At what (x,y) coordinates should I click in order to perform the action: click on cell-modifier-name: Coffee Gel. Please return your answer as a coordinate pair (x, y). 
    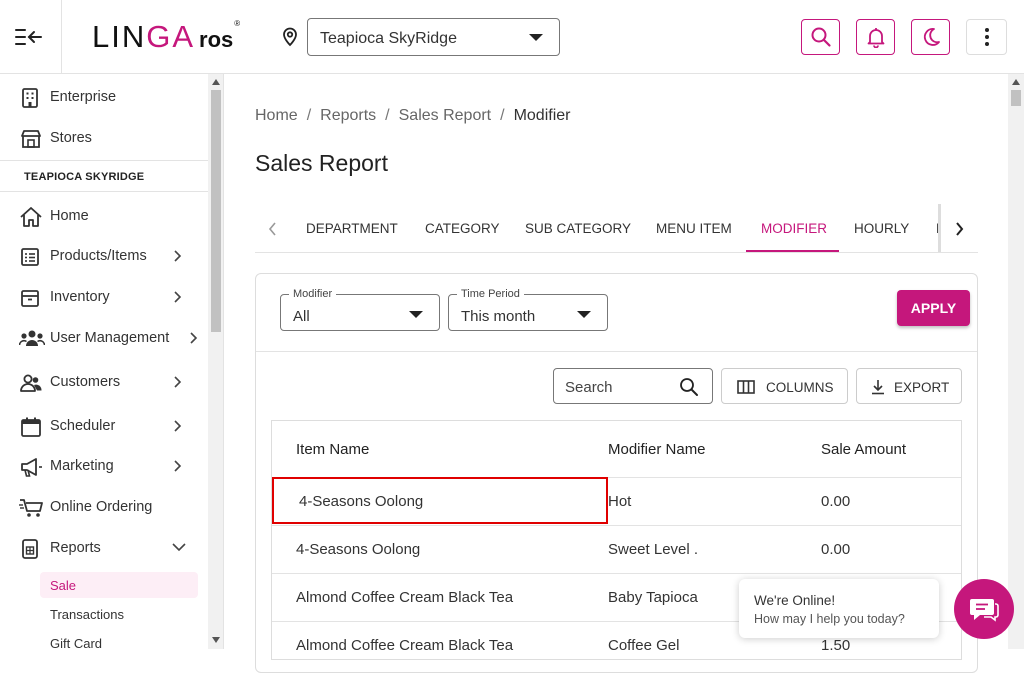
    Looking at the image, I should click on (644, 645).